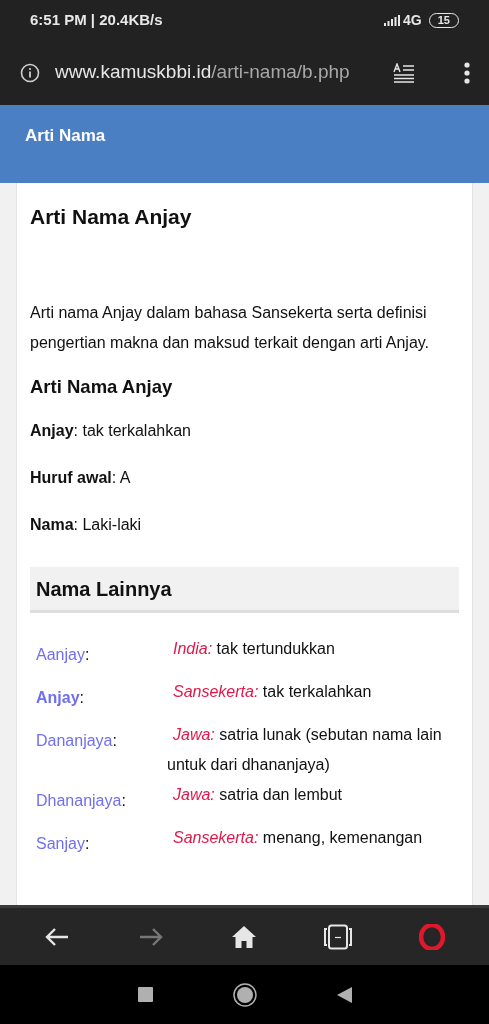  What do you see at coordinates (58, 697) in the screenshot?
I see `name-link: Anjay` at bounding box center [58, 697].